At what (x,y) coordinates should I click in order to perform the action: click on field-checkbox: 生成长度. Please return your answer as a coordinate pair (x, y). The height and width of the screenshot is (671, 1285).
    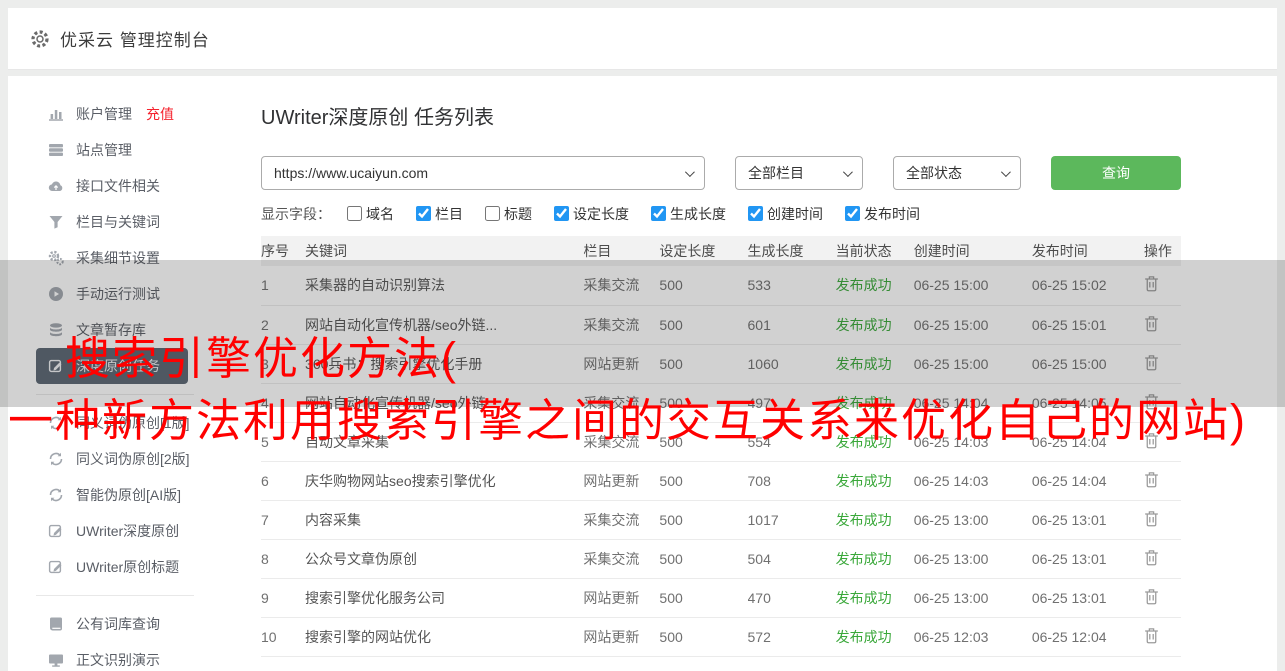
    Looking at the image, I should click on (688, 214).